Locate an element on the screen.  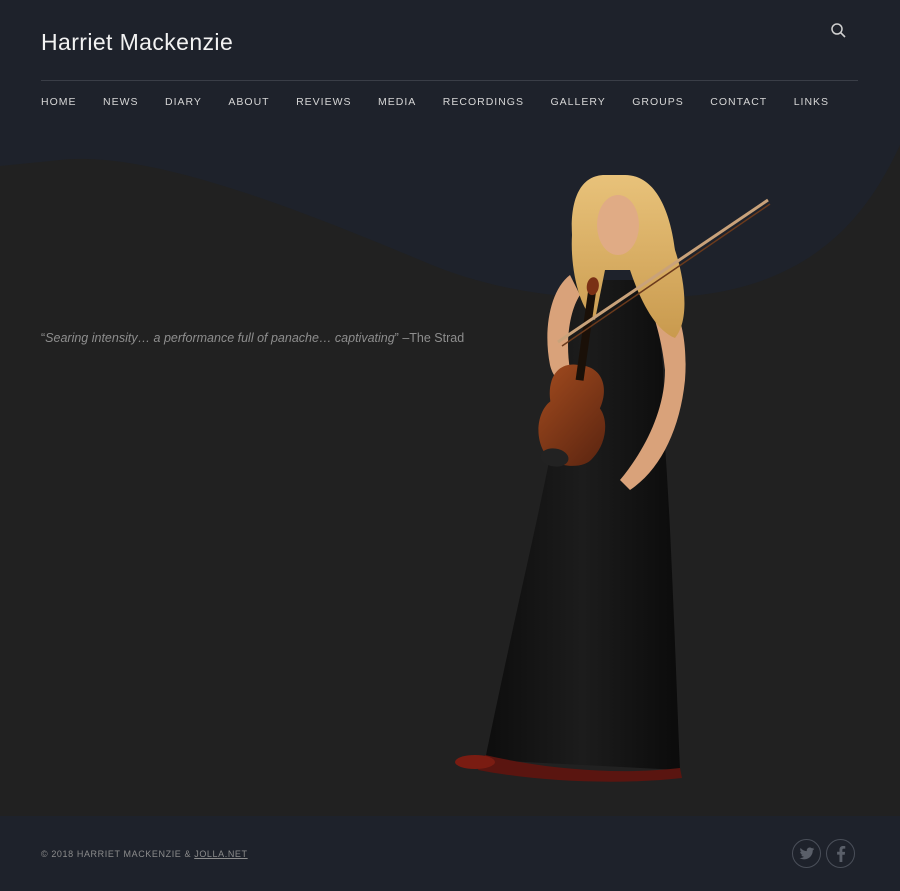
nav-item-gallery: GALLERY is located at coordinates (577, 102).